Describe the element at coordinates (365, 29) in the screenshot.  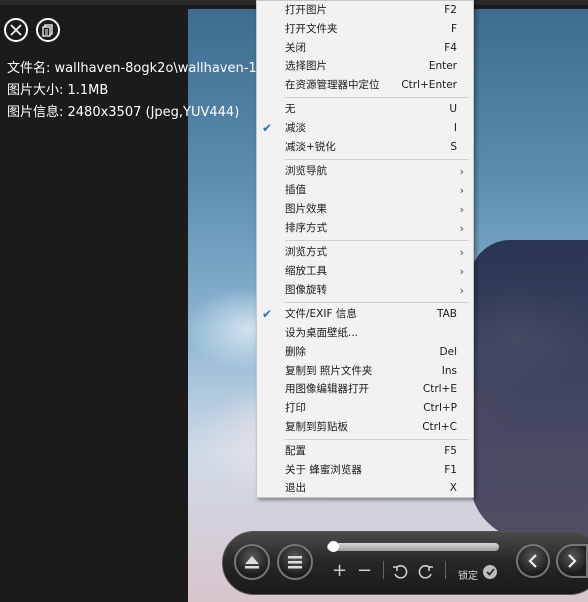
I see `menu-item-open-folder: 打开文件夹 F` at that location.